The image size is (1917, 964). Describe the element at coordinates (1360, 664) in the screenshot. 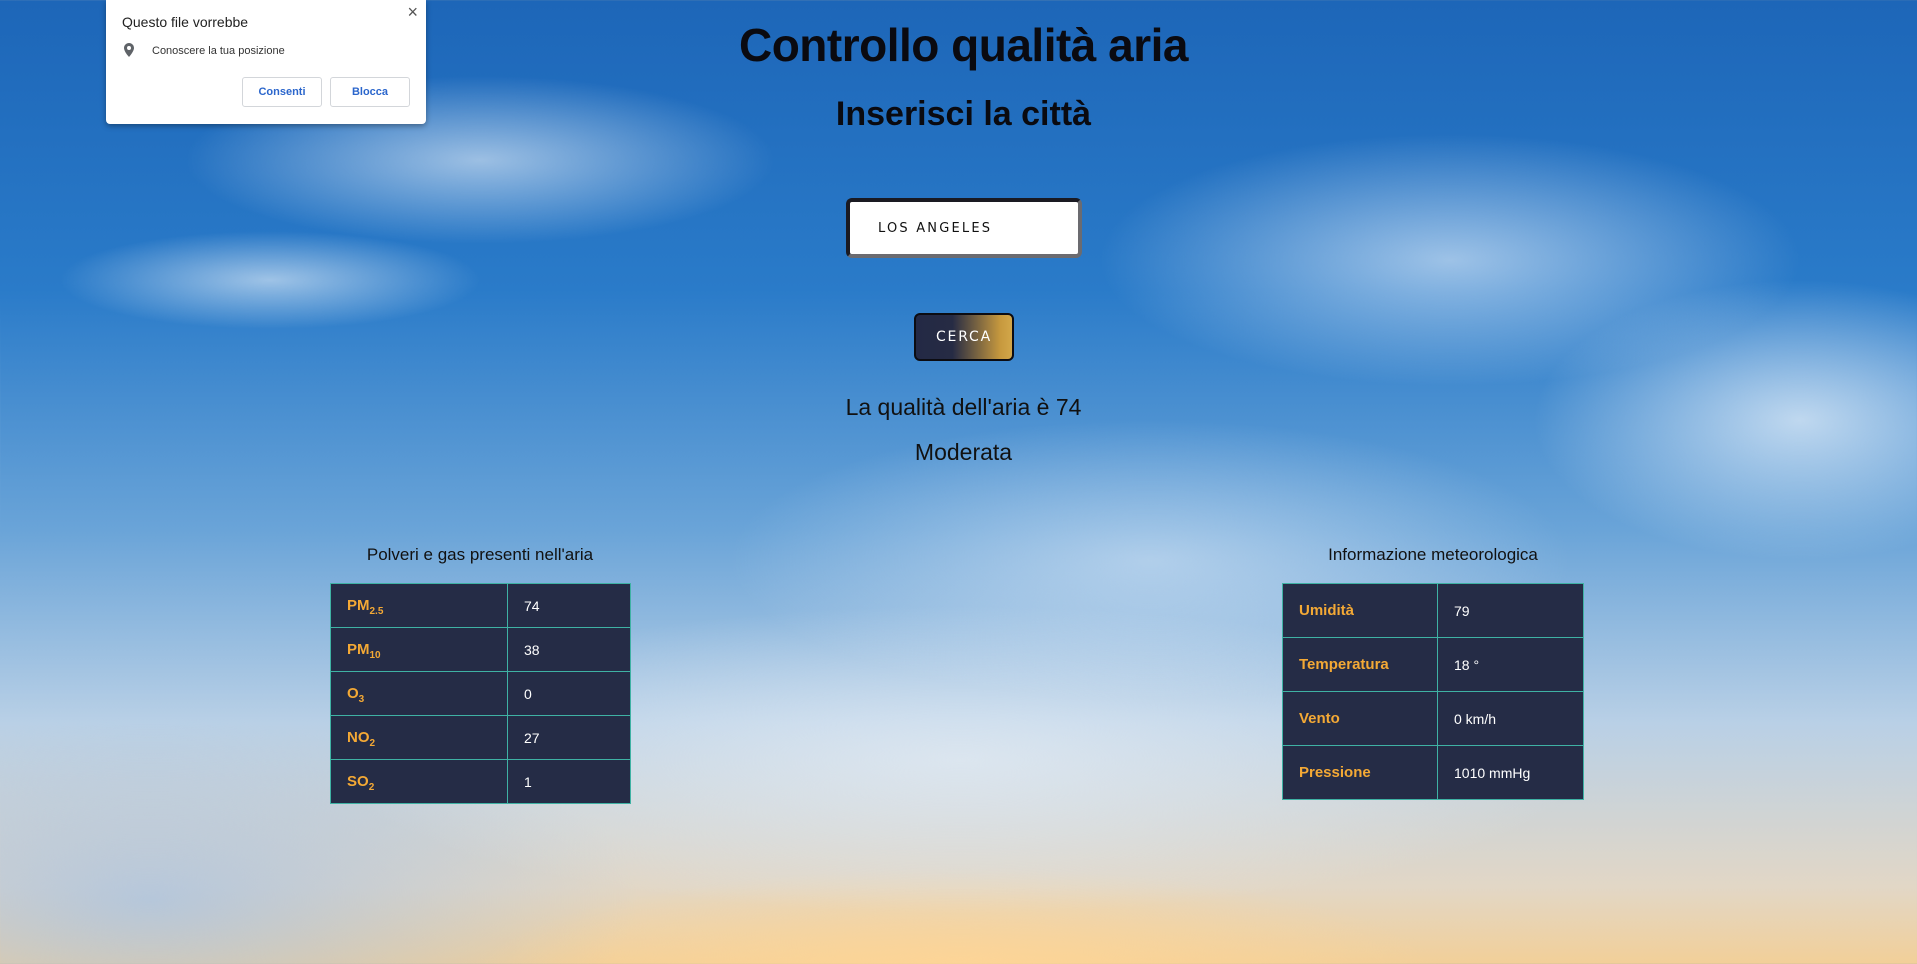

I see `weather-label: Temperatura` at that location.